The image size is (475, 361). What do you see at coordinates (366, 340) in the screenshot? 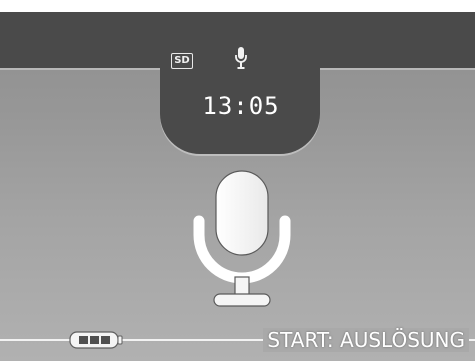
I see `shutter-instruction: START: AUSLÖSUNG` at bounding box center [366, 340].